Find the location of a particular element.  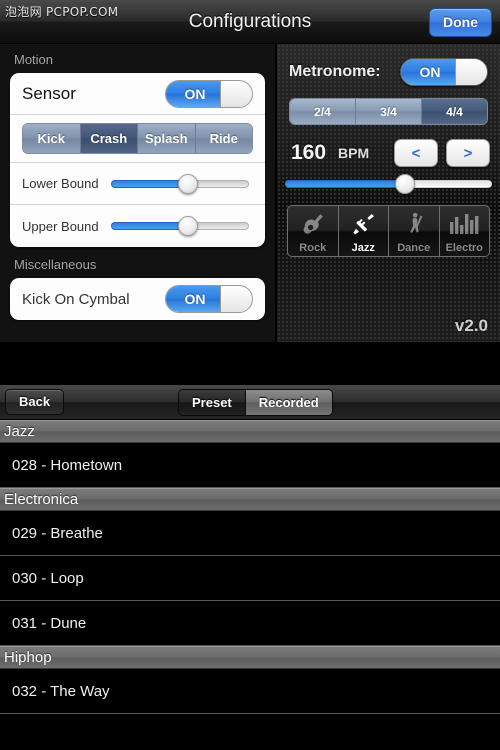

genre-button-electro: Electro is located at coordinates (465, 231).